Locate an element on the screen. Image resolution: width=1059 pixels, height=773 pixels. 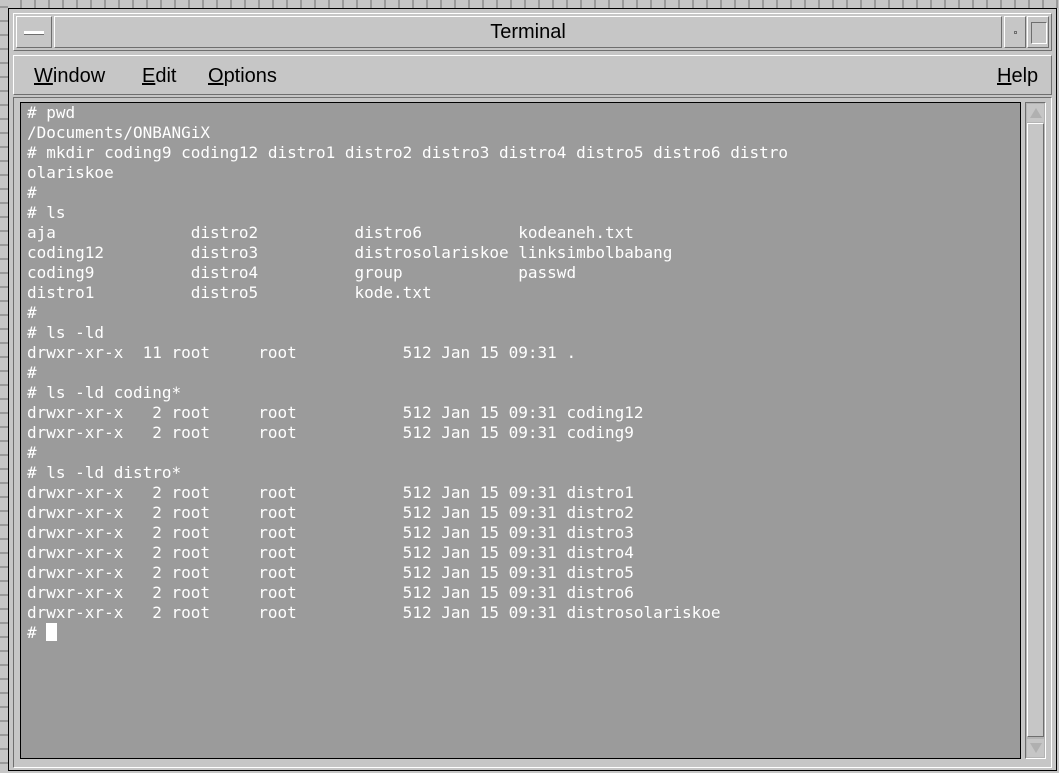
maximize-icon is located at coordinates (1039, 33).